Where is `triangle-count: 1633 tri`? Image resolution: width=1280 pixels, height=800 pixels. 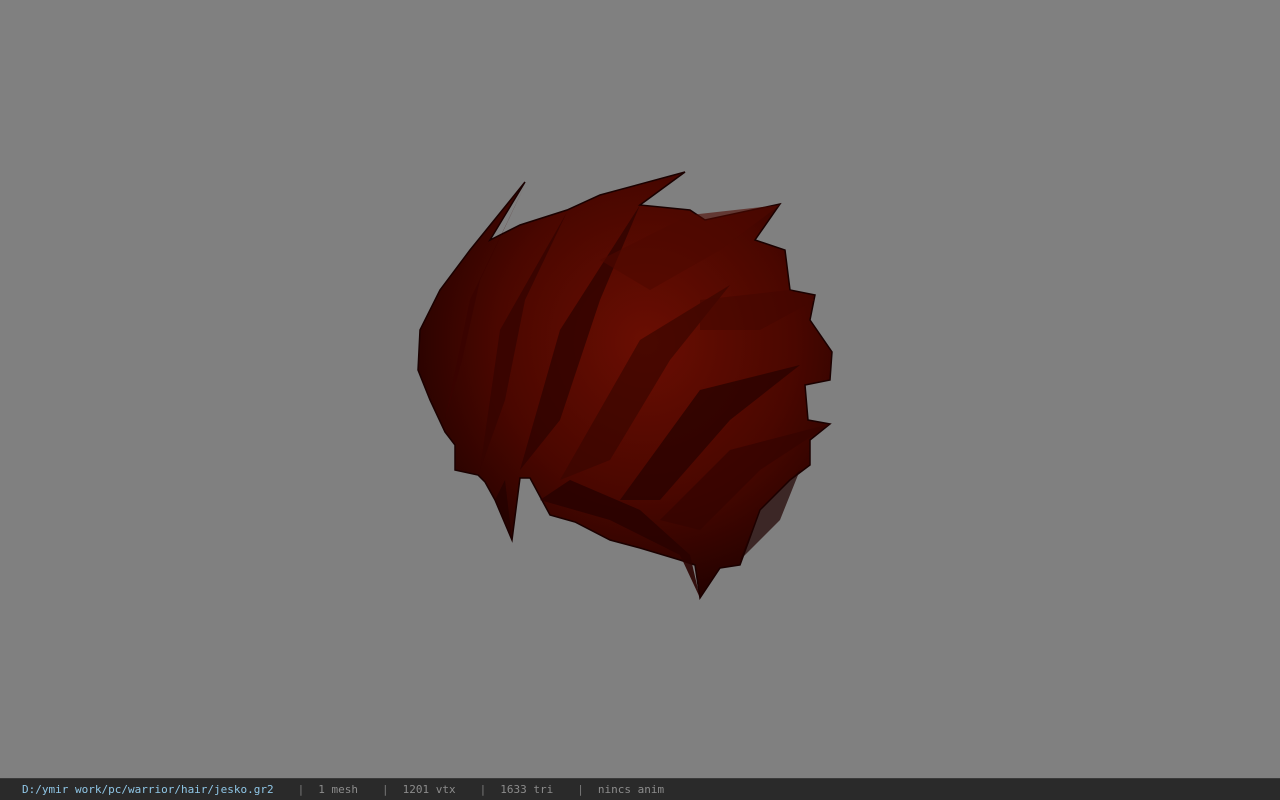
triangle-count: 1633 tri is located at coordinates (527, 789).